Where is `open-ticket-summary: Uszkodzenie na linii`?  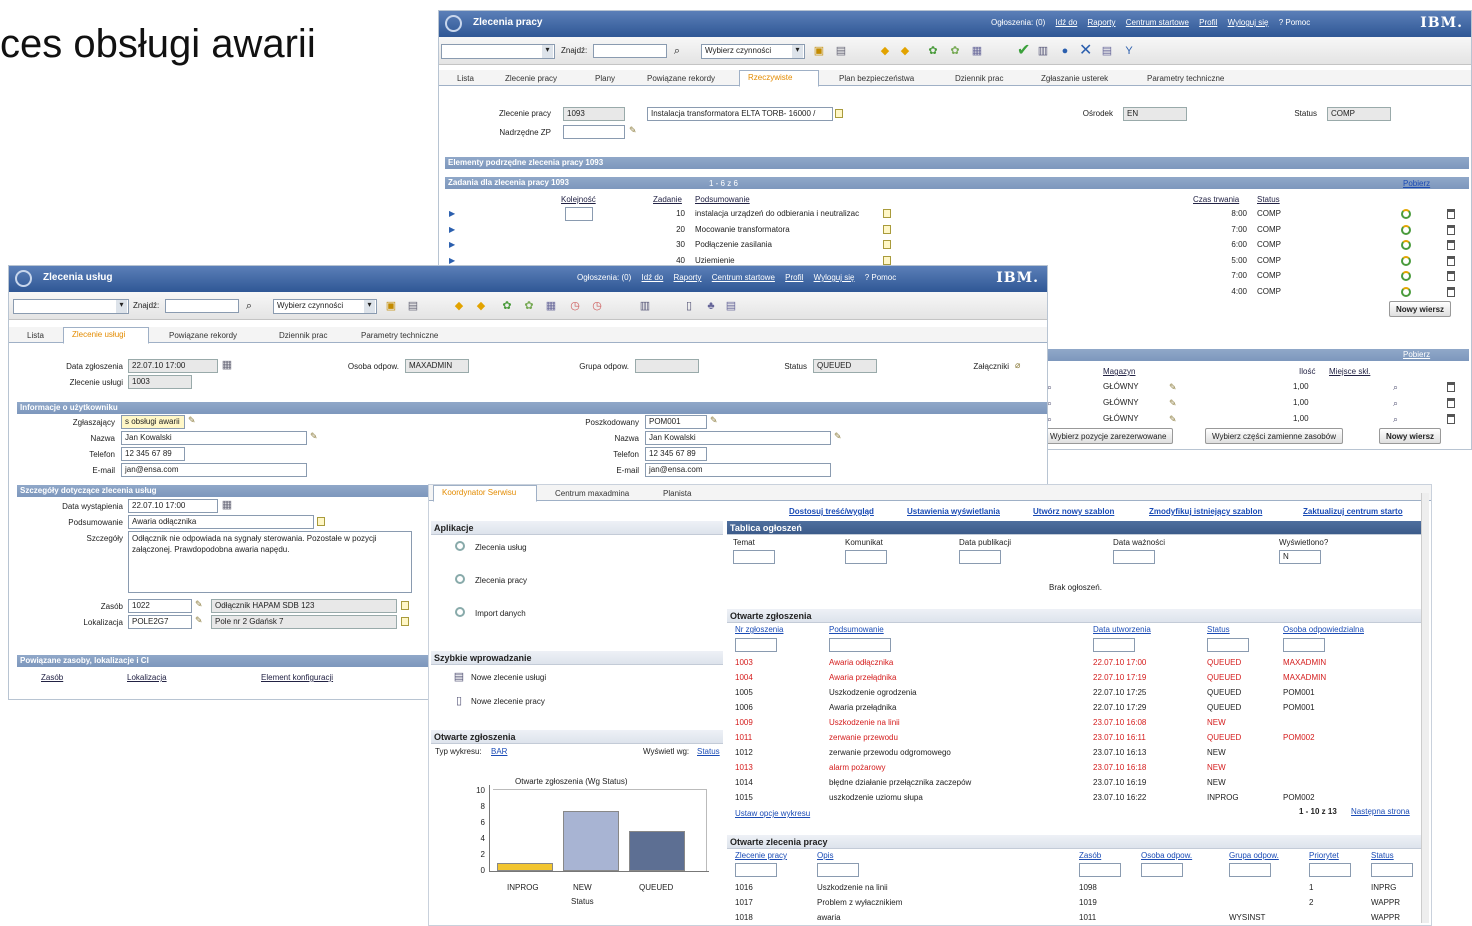 open-ticket-summary: Uszkodzenie na linii is located at coordinates (864, 722).